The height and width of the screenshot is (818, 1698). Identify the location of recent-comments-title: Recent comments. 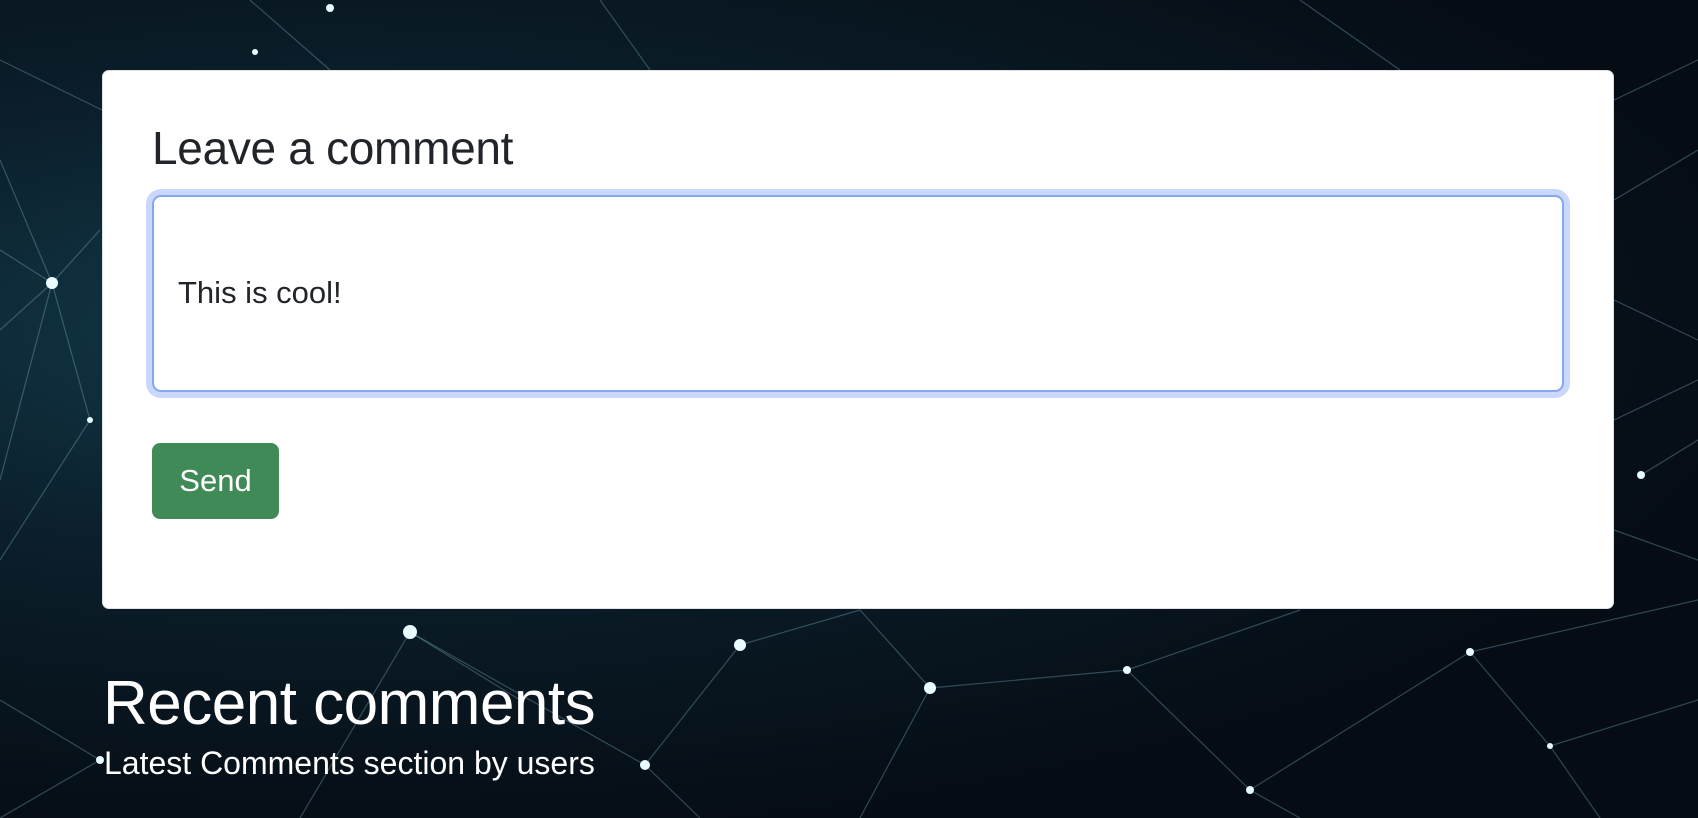
(349, 703).